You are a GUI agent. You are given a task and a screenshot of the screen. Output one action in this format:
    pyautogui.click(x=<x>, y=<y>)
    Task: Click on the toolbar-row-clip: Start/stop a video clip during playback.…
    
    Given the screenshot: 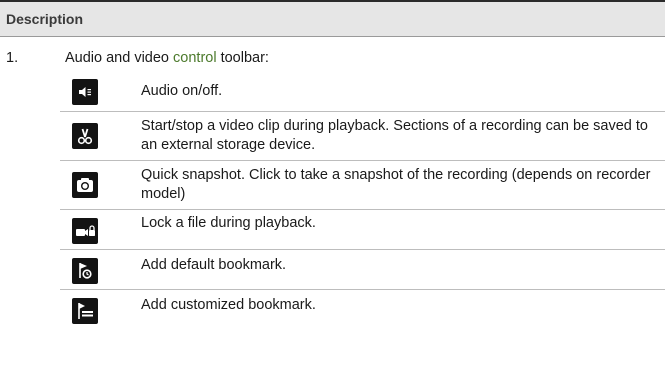 What is the action you would take?
    pyautogui.click(x=362, y=136)
    